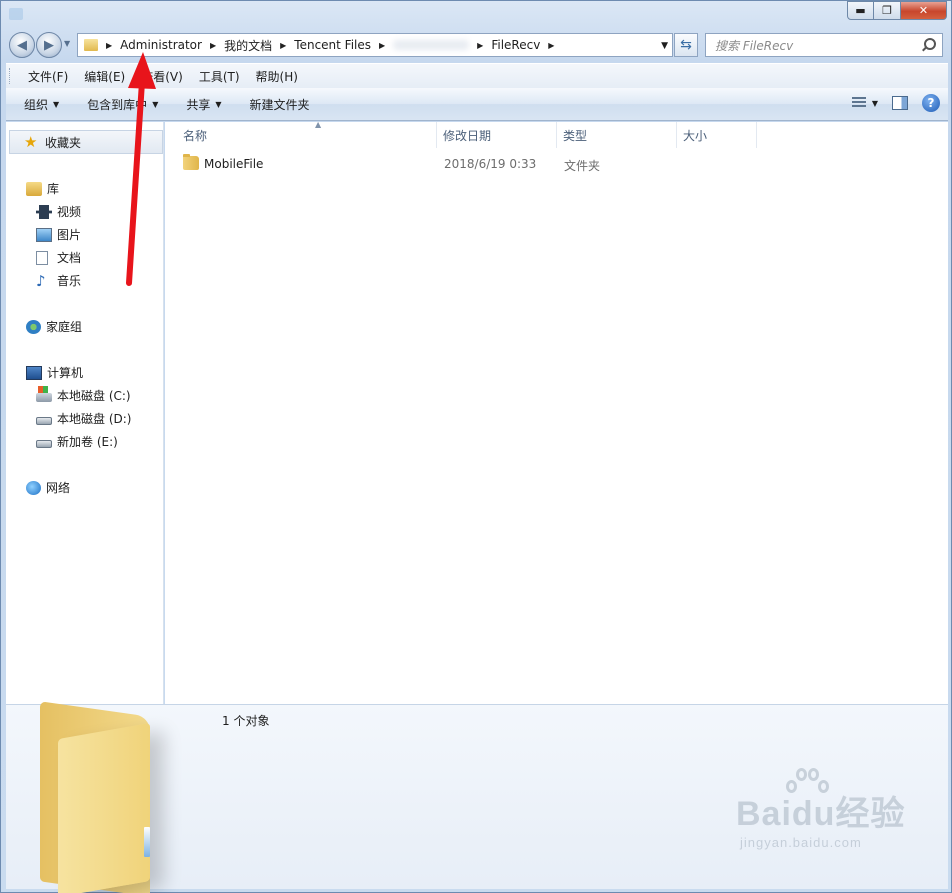 The image size is (952, 893). Describe the element at coordinates (122, 104) in the screenshot. I see `include-in-library-button: 包含到库中 ▼` at that location.